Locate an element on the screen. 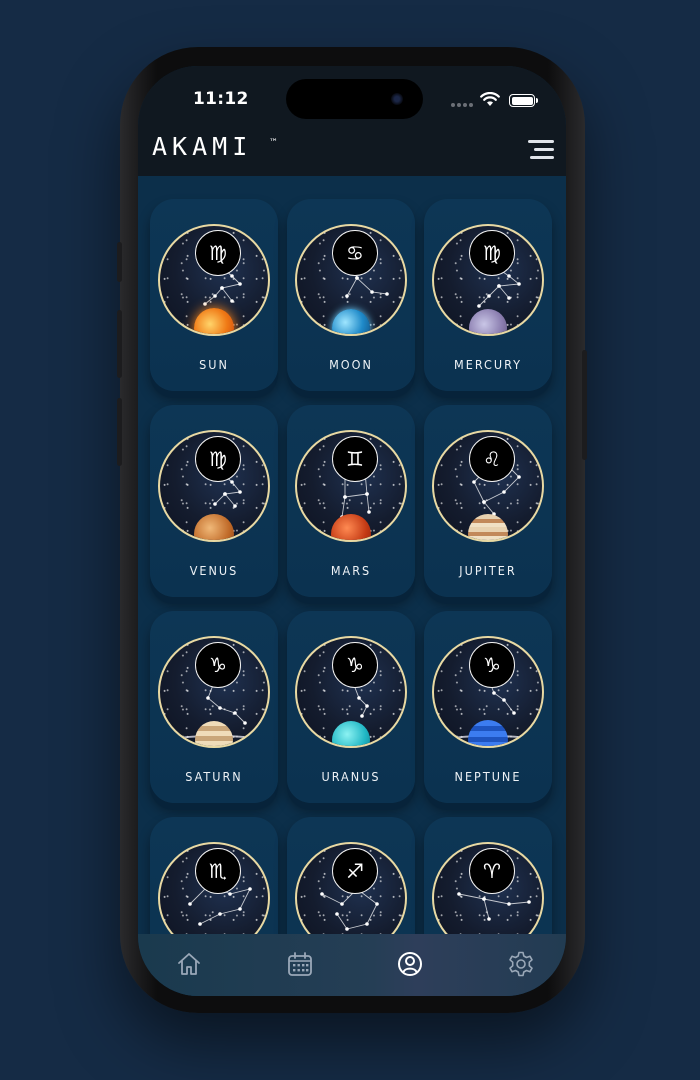 The height and width of the screenshot is (1080, 700). home-icon is located at coordinates (189, 964).